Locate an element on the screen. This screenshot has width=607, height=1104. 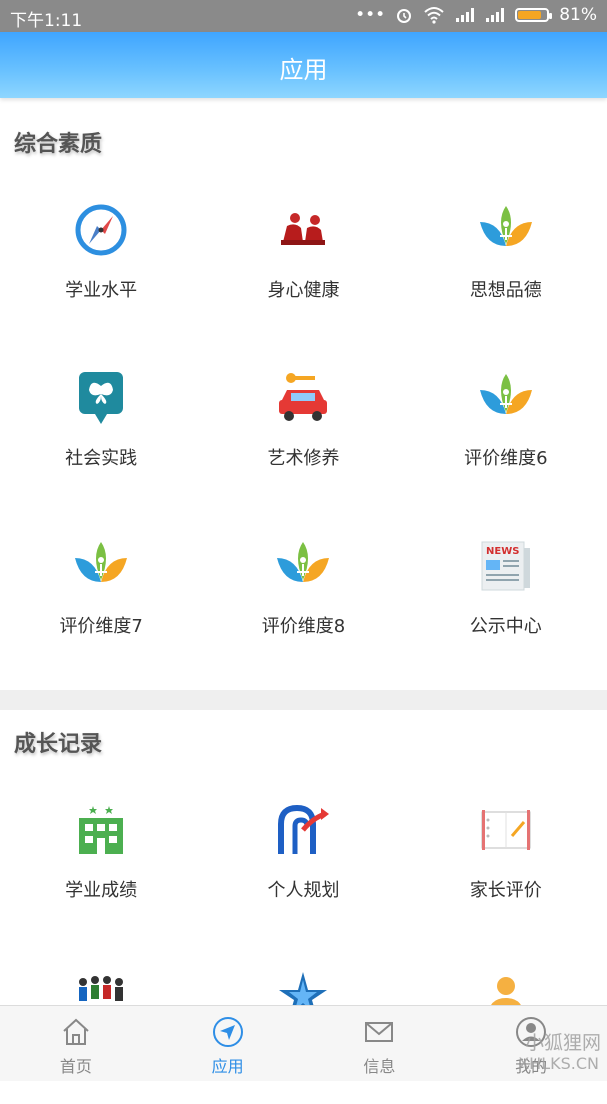
tab-home: 首页 is located at coordinates (76, 1043).